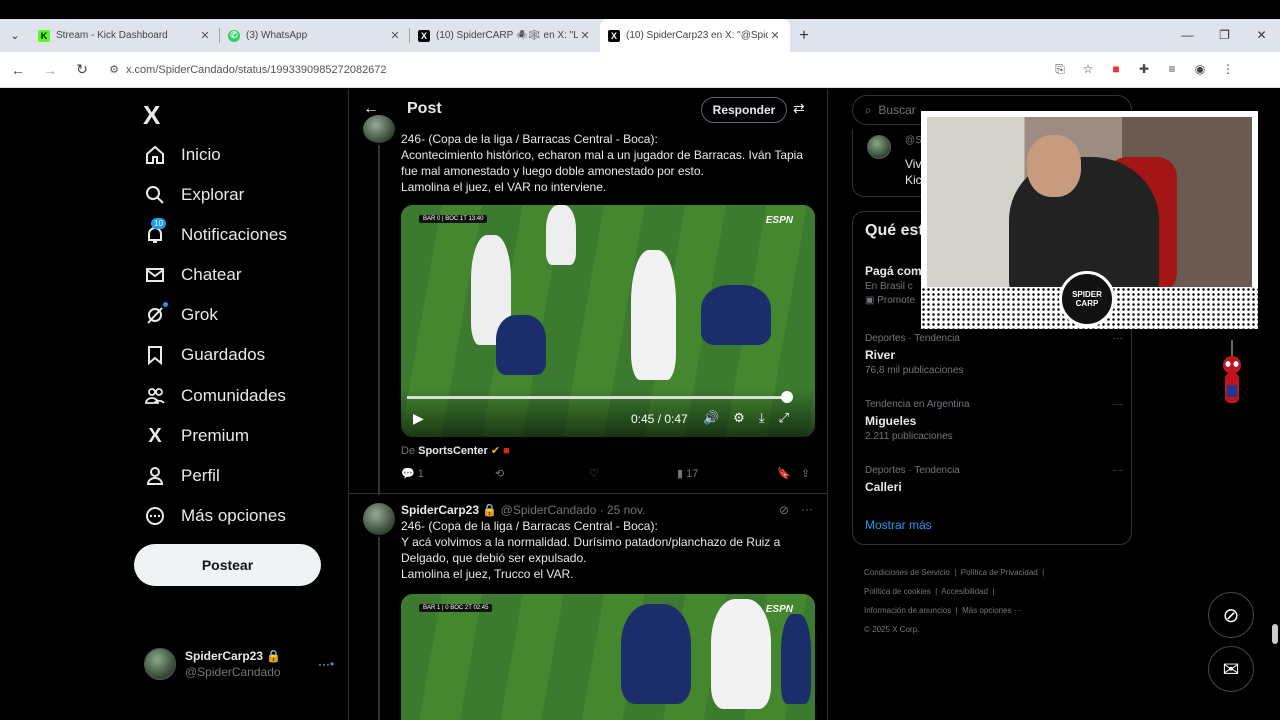  Describe the element at coordinates (727, 473) in the screenshot. I see `views-action: ▮ 17` at that location.